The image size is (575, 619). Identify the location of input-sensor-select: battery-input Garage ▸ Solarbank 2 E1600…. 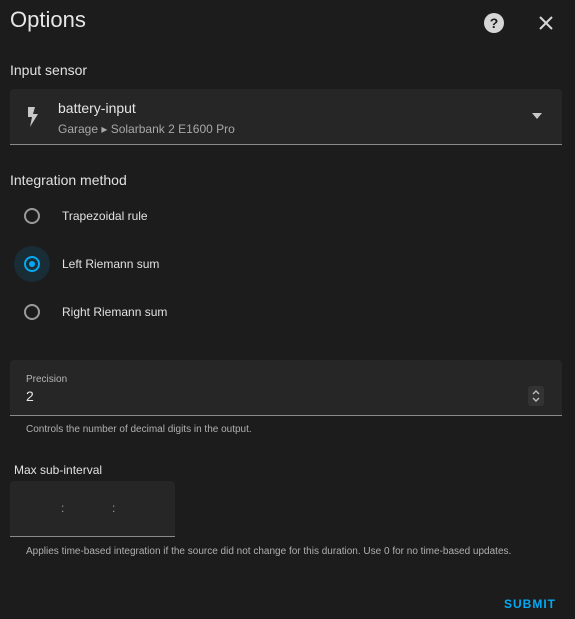
(286, 117).